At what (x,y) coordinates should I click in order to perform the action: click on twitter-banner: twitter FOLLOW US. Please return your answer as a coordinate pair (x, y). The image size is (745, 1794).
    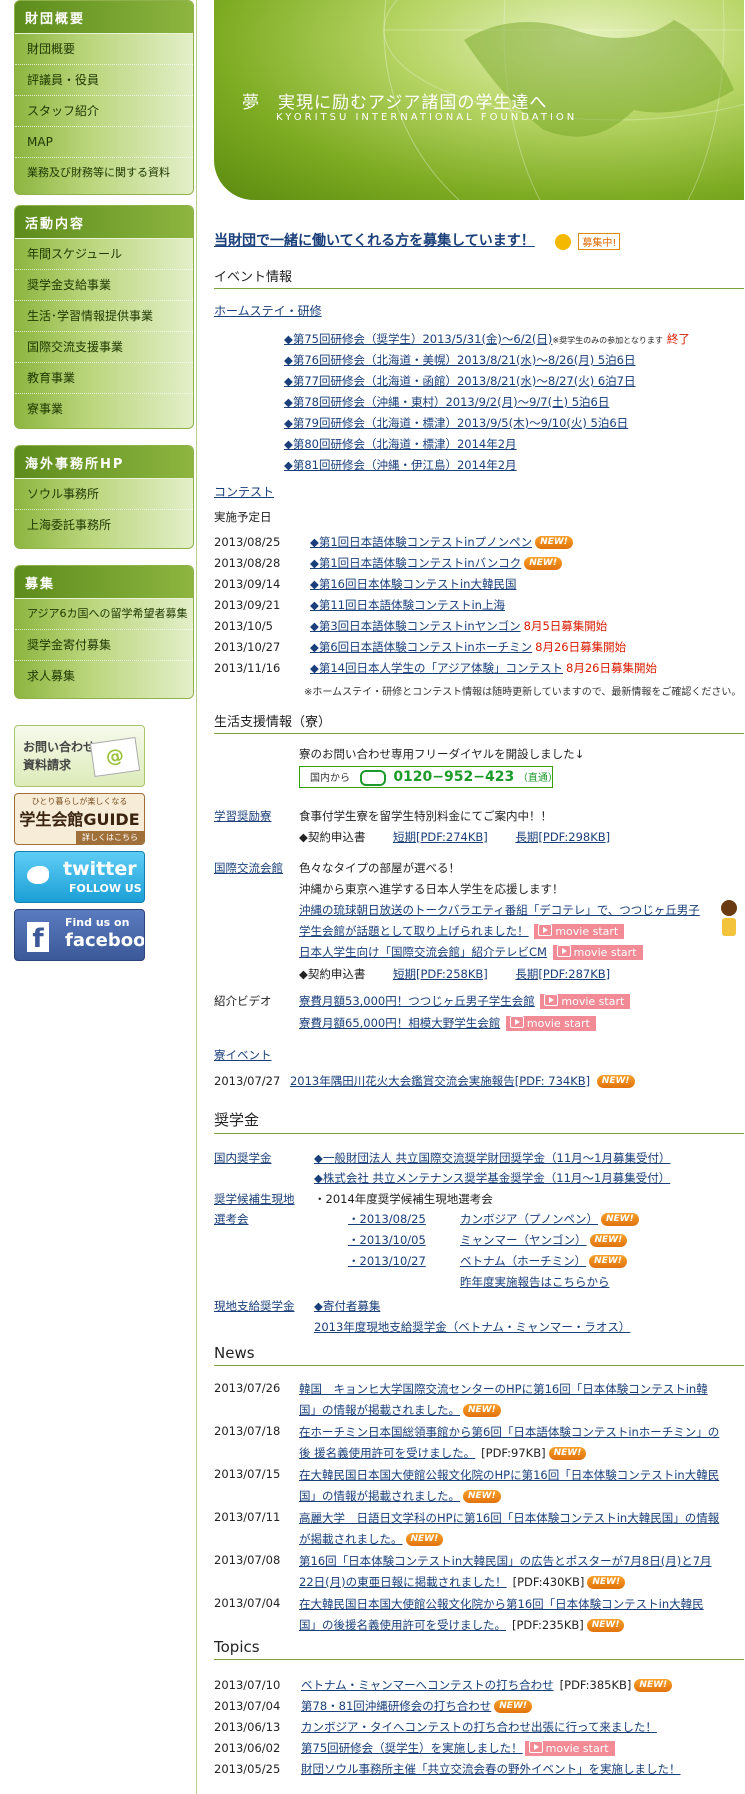
    Looking at the image, I should click on (79, 877).